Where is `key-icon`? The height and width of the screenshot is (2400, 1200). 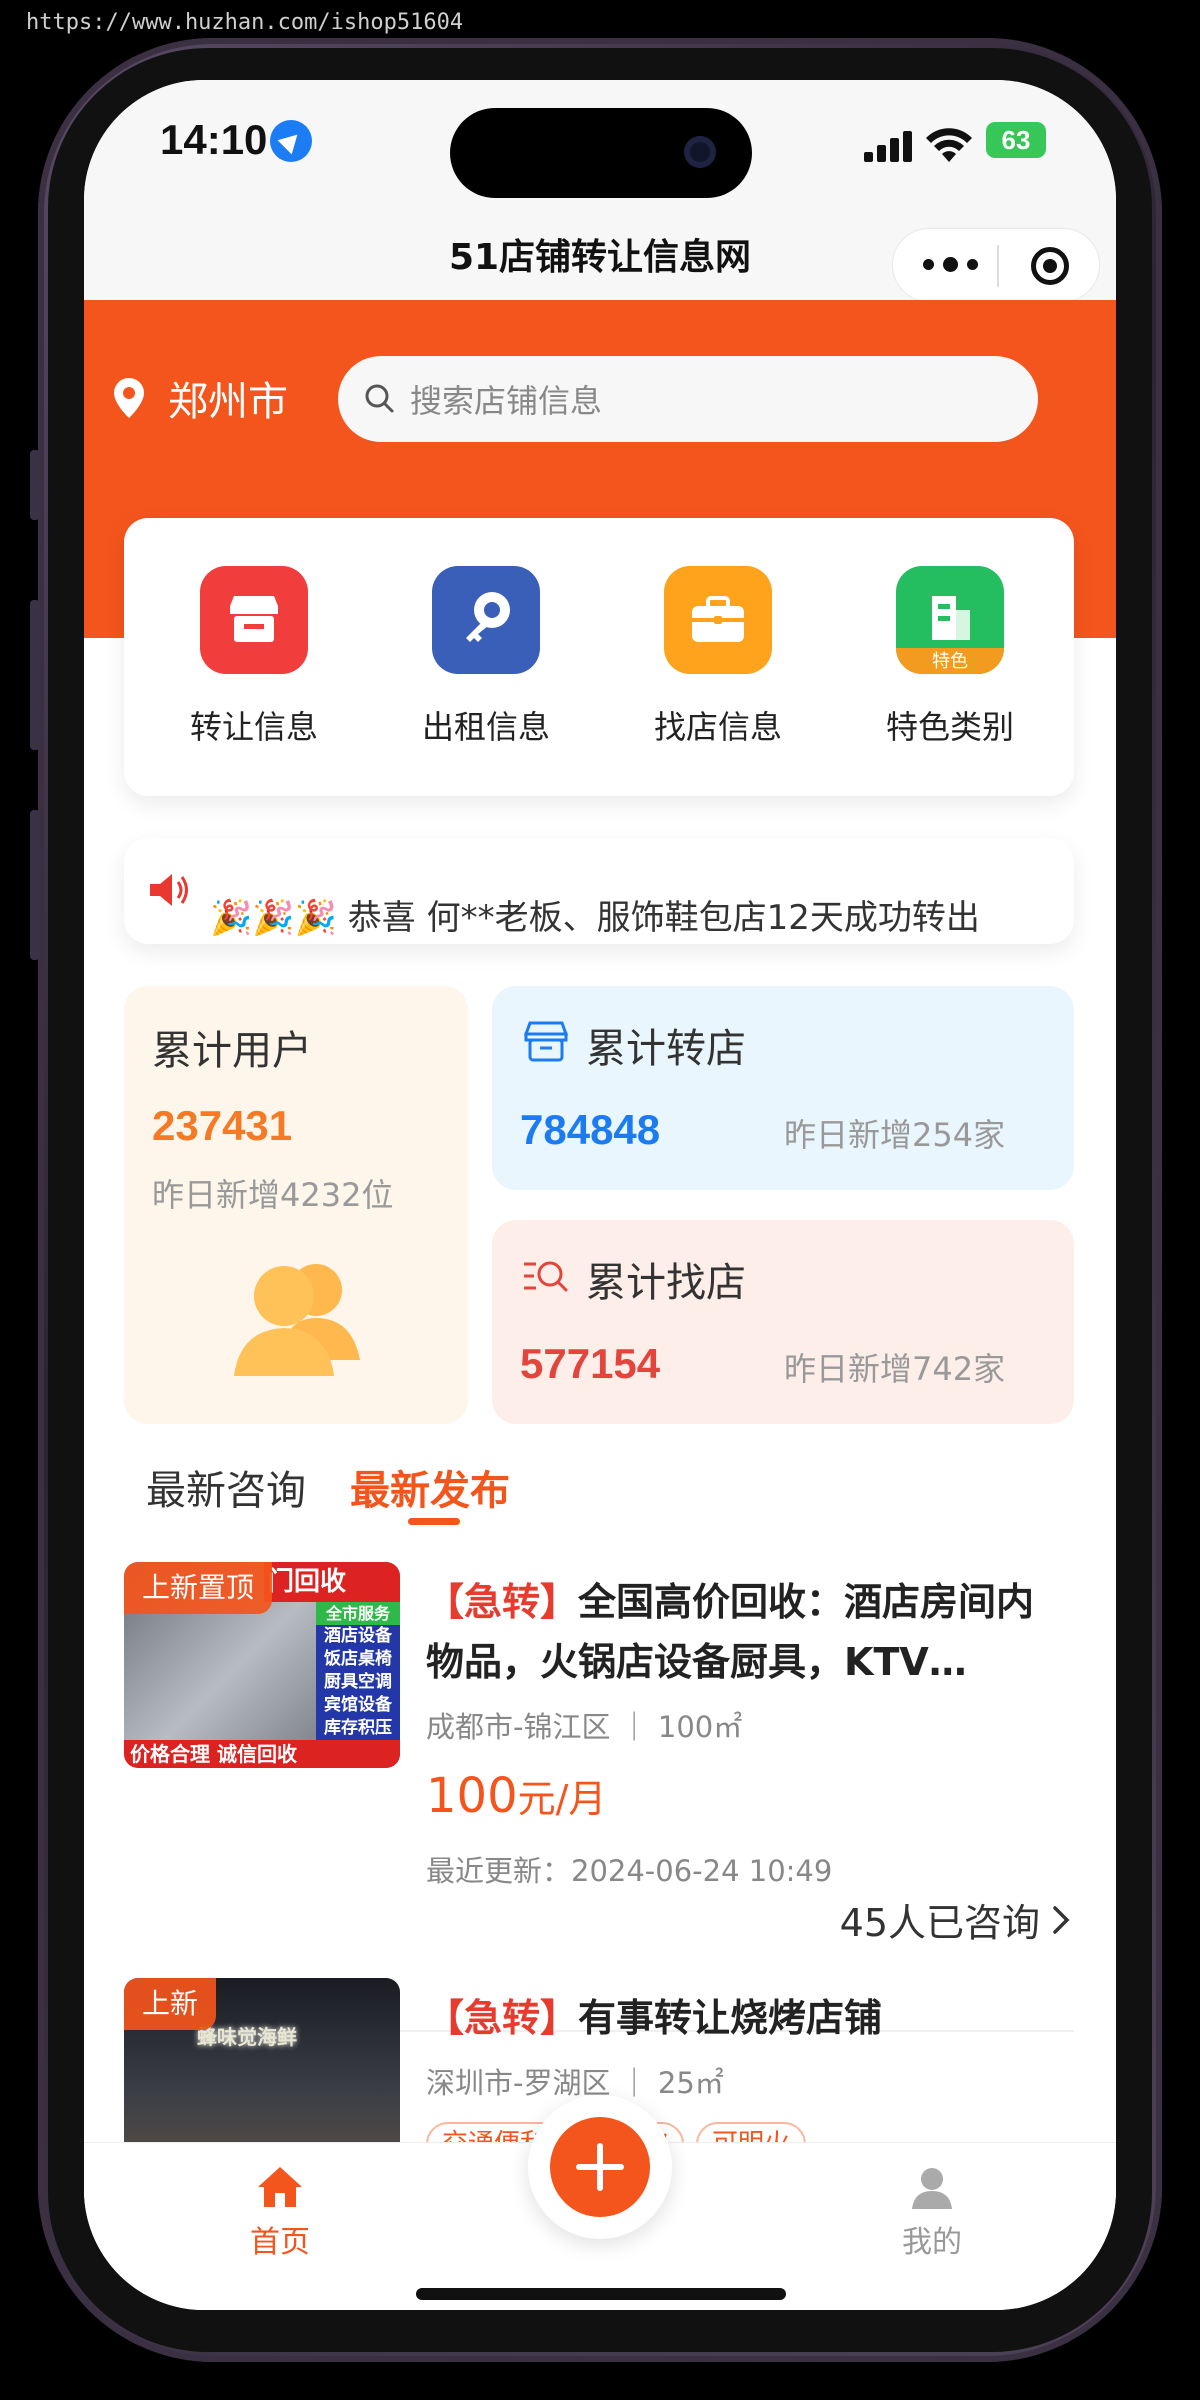
key-icon is located at coordinates (486, 620).